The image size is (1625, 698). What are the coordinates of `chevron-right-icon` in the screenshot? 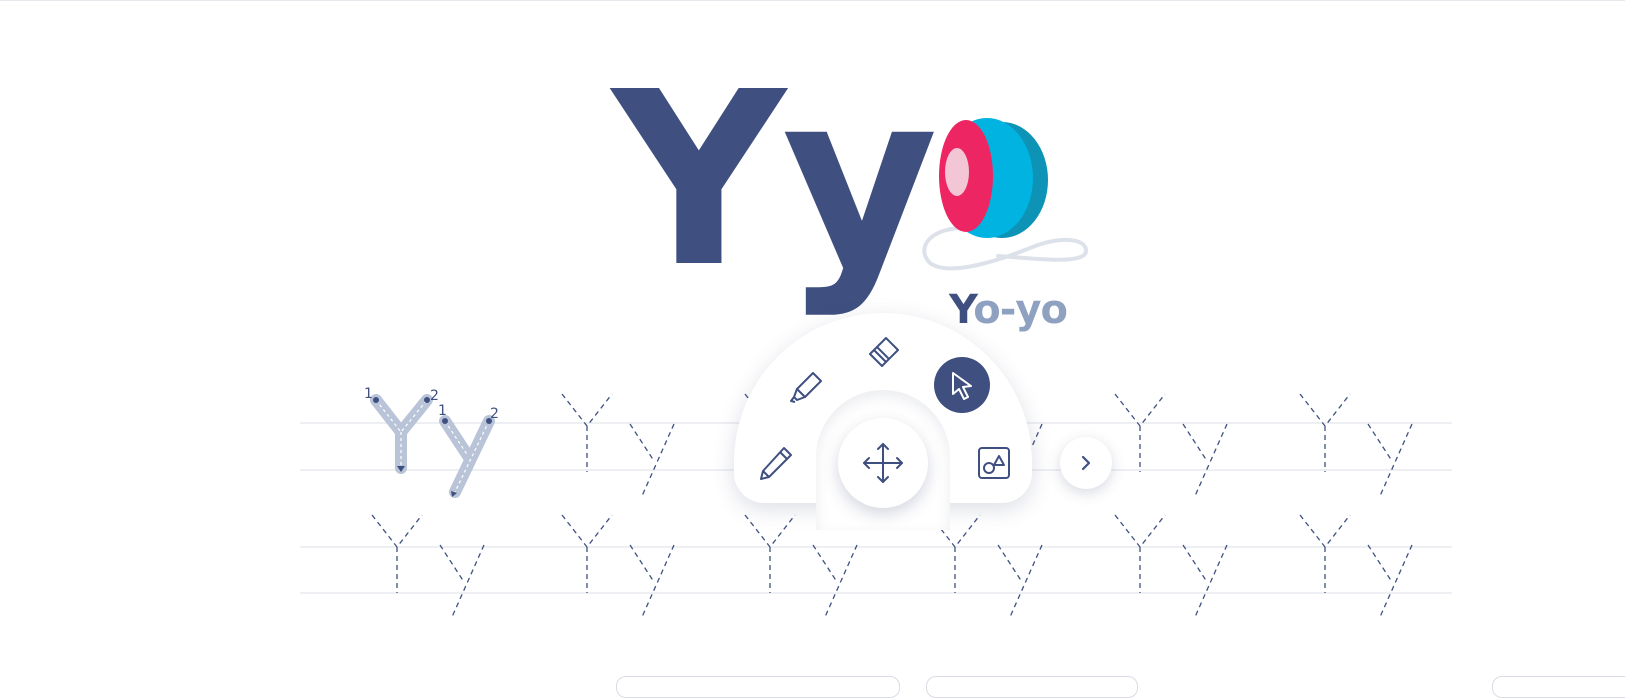 It's located at (1086, 463).